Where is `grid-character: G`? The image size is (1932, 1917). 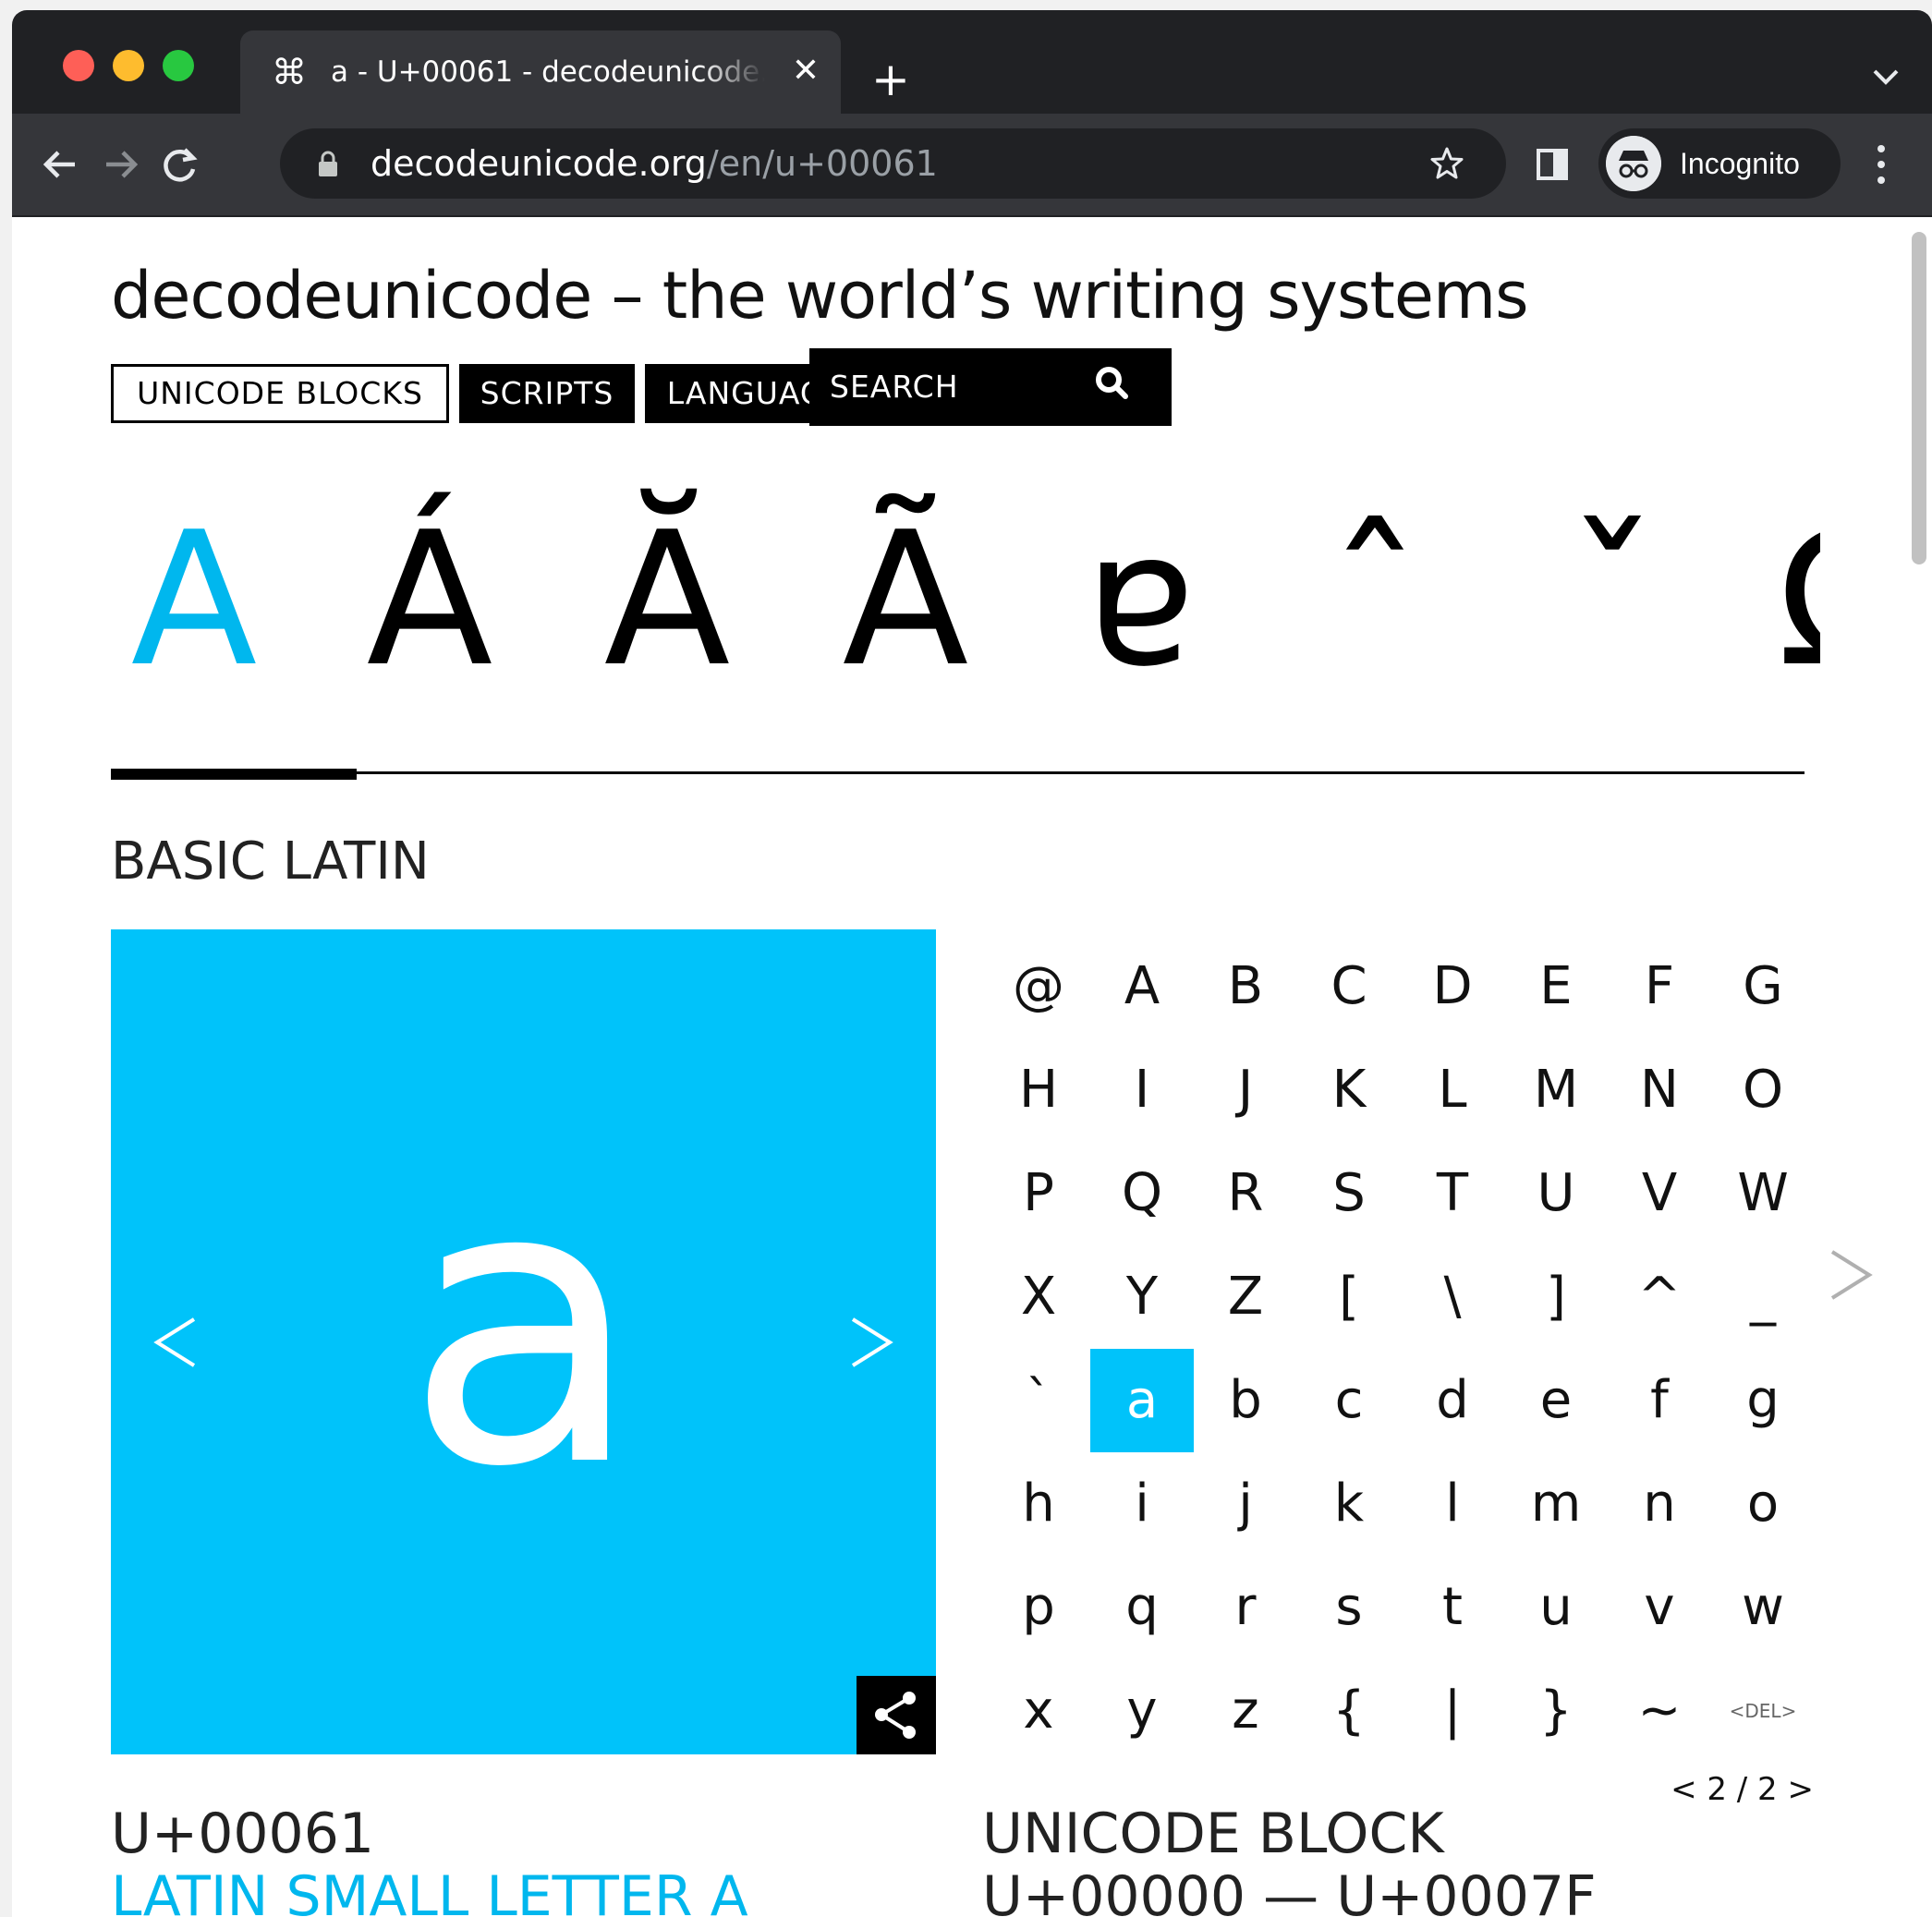 grid-character: G is located at coordinates (1763, 986).